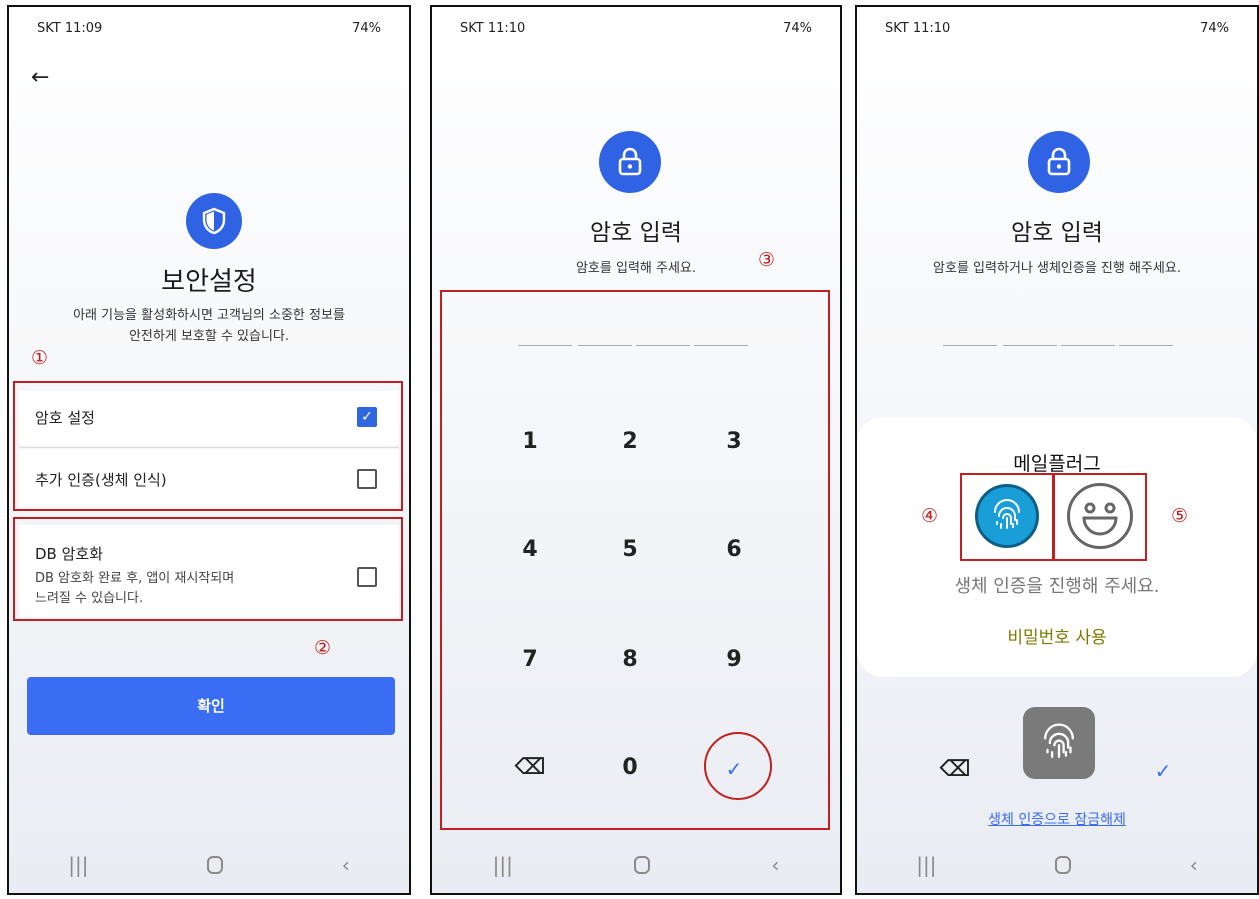 The width and height of the screenshot is (1259, 899). What do you see at coordinates (630, 549) in the screenshot?
I see `key-5: 5` at bounding box center [630, 549].